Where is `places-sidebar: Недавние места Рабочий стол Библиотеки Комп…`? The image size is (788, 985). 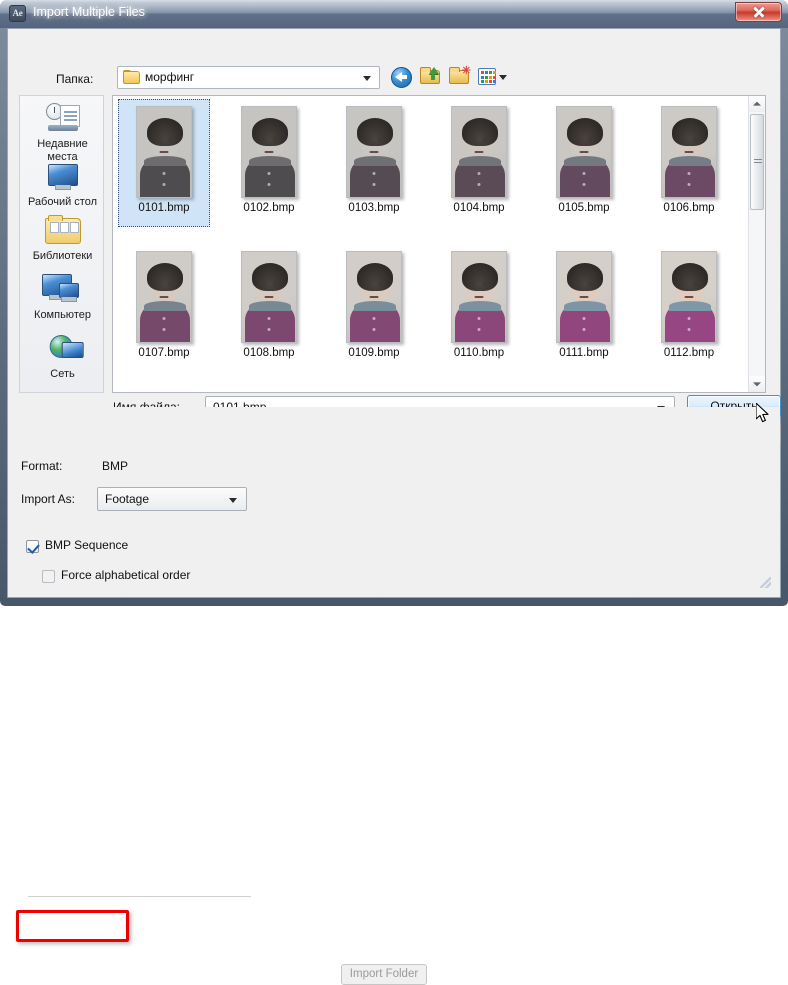
places-sidebar: Недавние места Рабочий стол Библиотеки Комп… is located at coordinates (61, 244).